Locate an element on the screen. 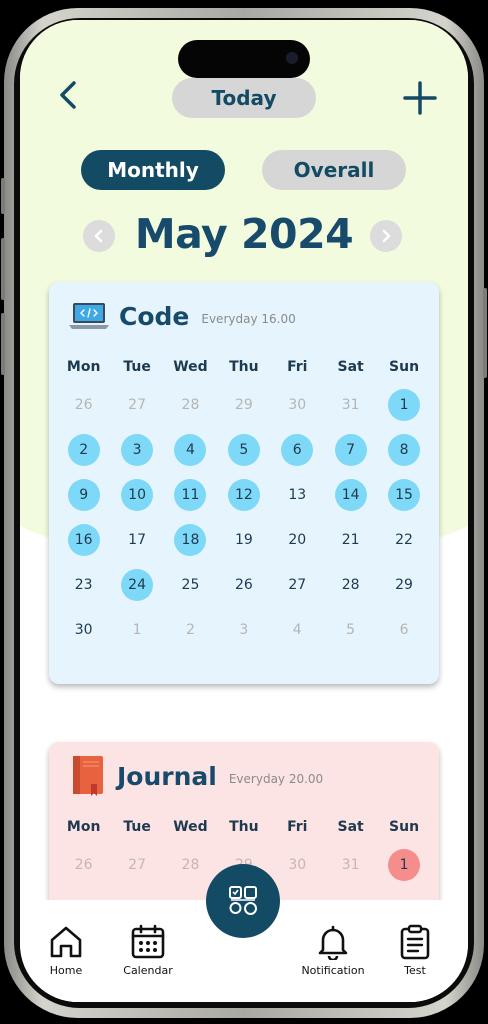 This screenshot has height=1024, width=488. chevron-right-icon is located at coordinates (386, 236).